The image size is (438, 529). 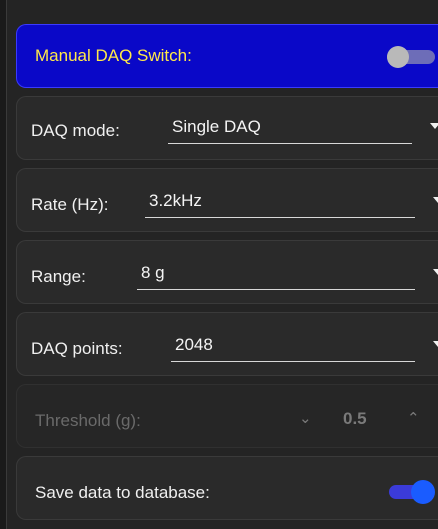 What do you see at coordinates (423, 492) in the screenshot?
I see `save-db-toggle-knob` at bounding box center [423, 492].